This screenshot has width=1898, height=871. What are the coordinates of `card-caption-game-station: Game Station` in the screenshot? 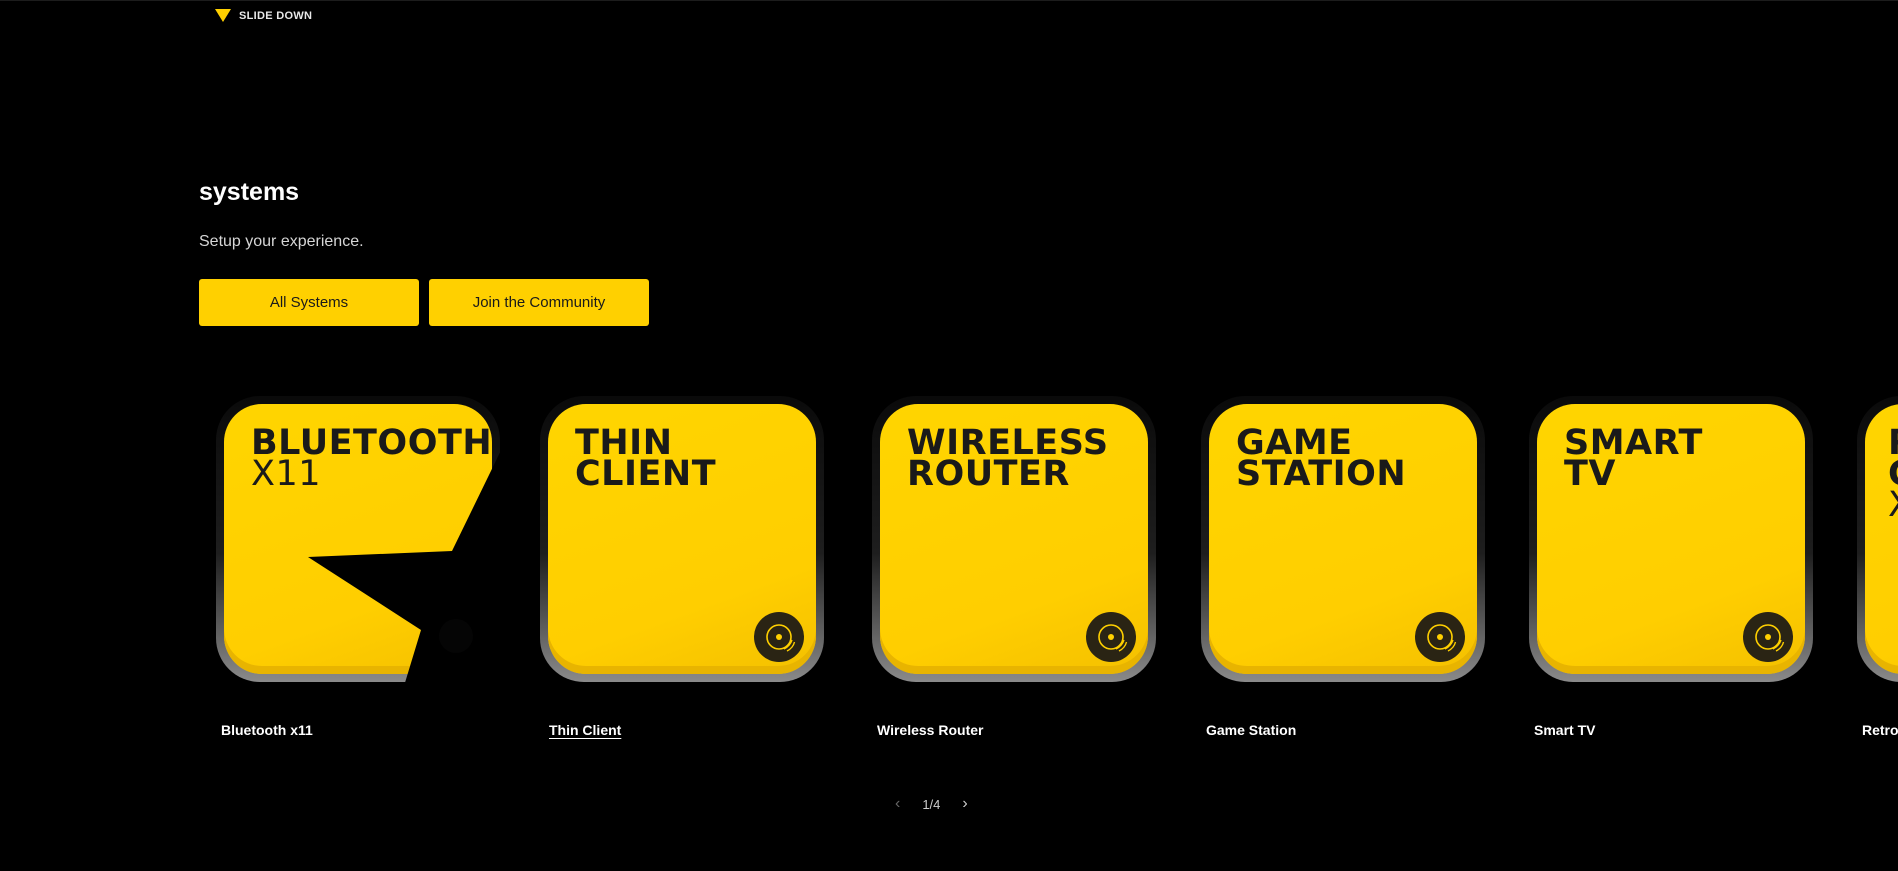 It's located at (1251, 730).